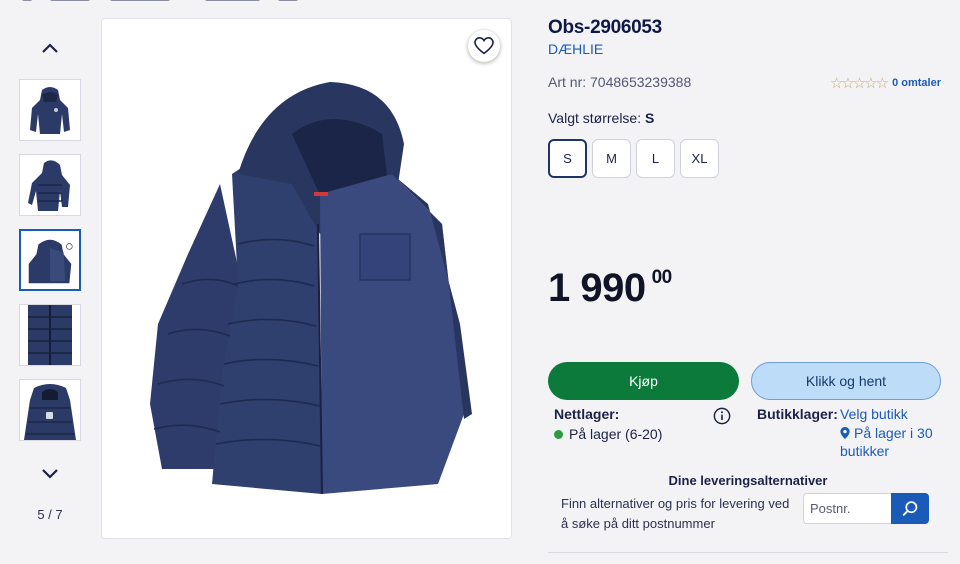 The height and width of the screenshot is (564, 960). Describe the element at coordinates (797, 414) in the screenshot. I see `store-stock-label: Butikklager:` at that location.